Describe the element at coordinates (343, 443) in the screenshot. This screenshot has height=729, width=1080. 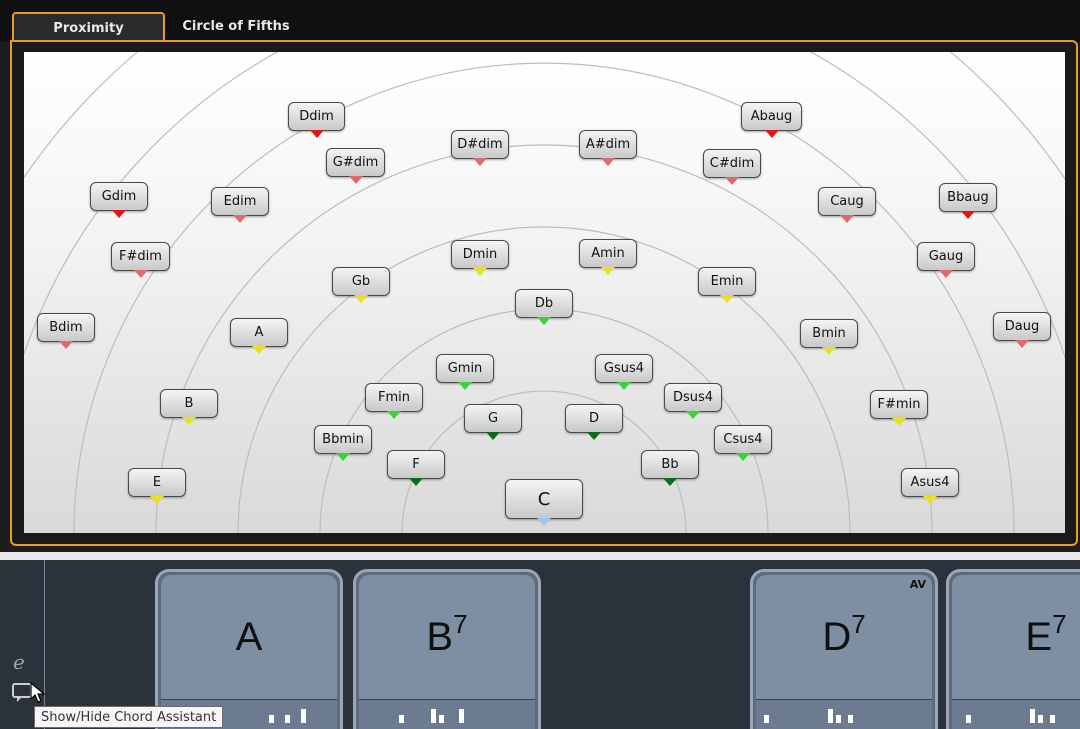
I see `chord-button-bbmin: Bbmin` at that location.